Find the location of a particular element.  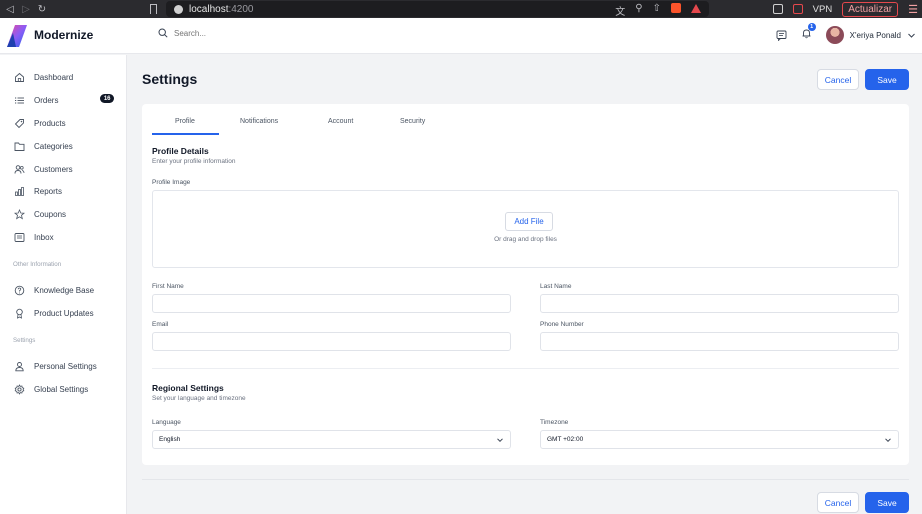

sidebar-item-label: Product Updates is located at coordinates (64, 313).